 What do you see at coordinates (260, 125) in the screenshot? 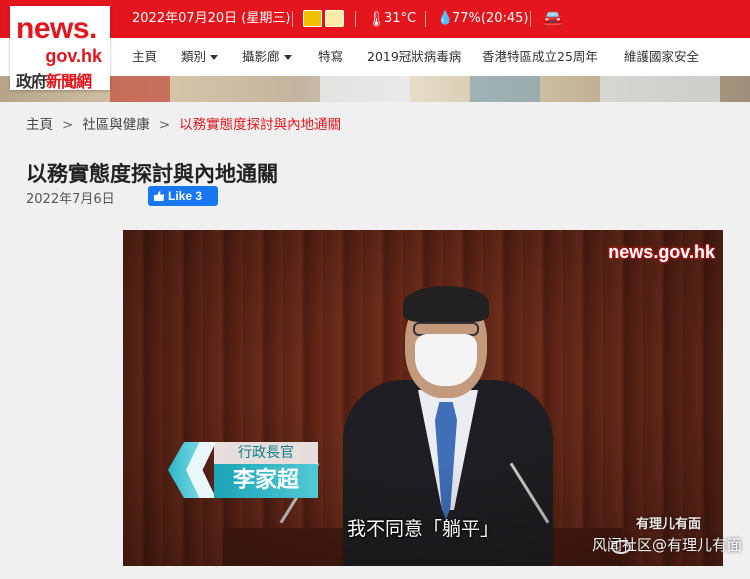
I see `breadcrumb-current: 以務實態度探討與內地通關` at bounding box center [260, 125].